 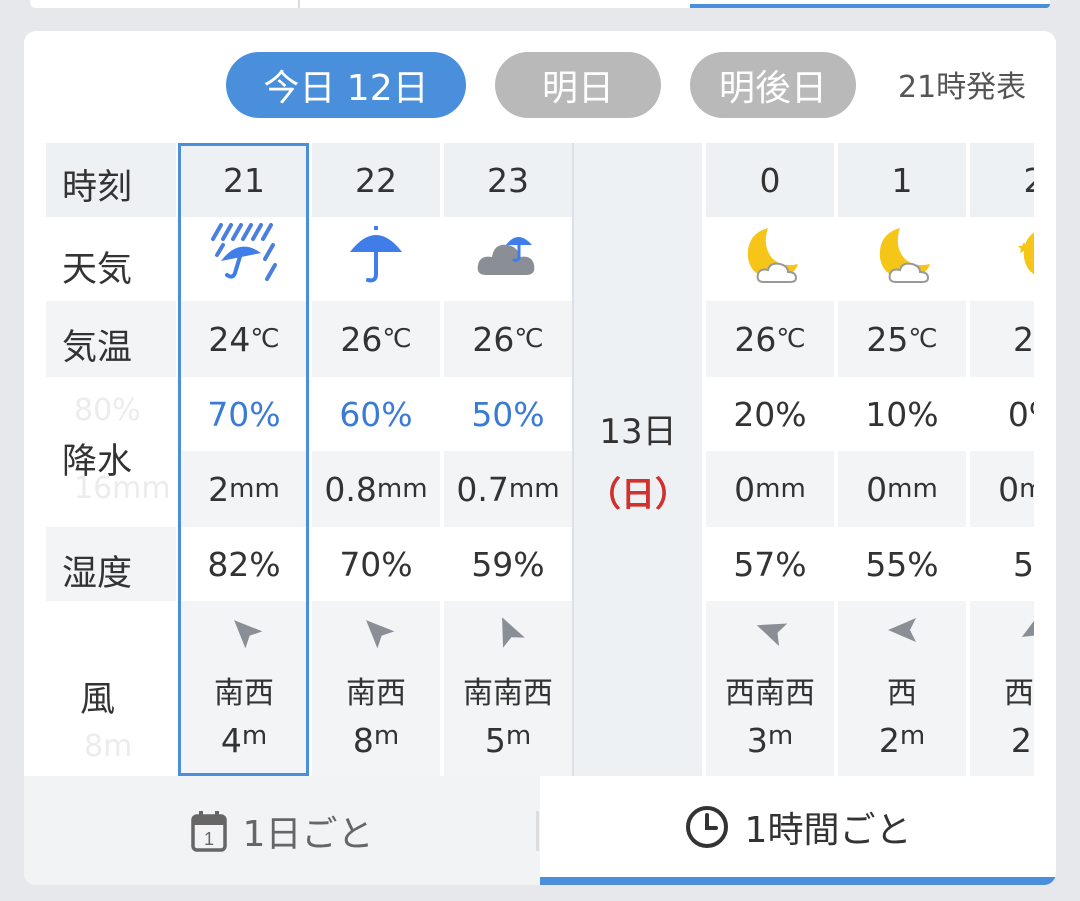 What do you see at coordinates (376, 414) in the screenshot?
I see `precip-probability: 60%` at bounding box center [376, 414].